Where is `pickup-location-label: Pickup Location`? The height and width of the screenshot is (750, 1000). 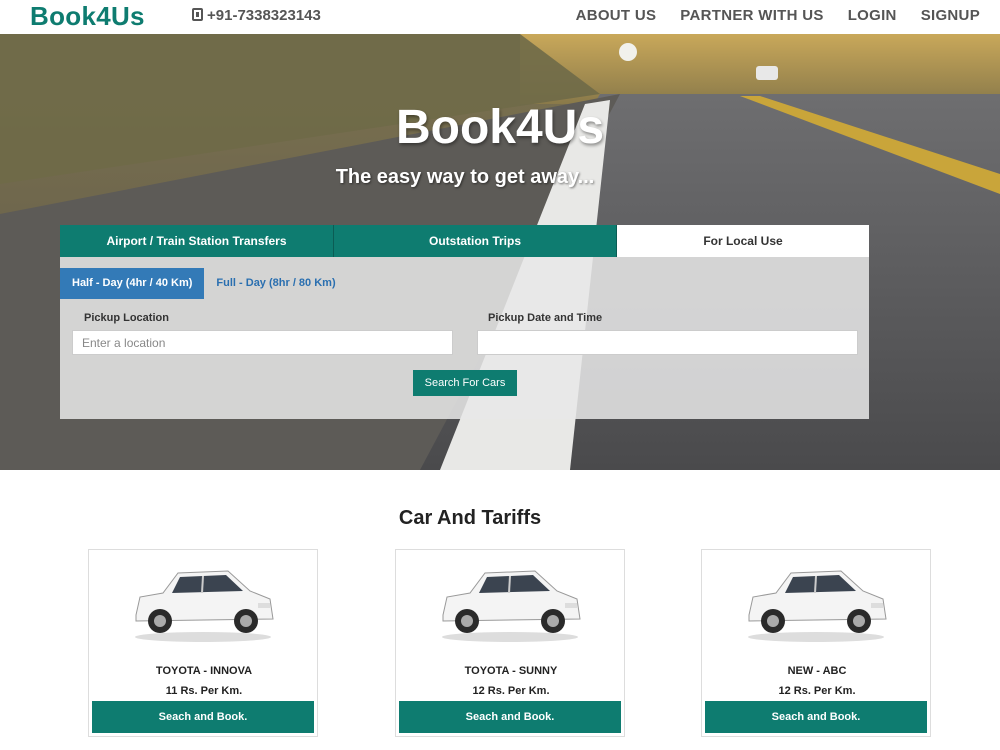
pickup-location-label: Pickup Location is located at coordinates (126, 318).